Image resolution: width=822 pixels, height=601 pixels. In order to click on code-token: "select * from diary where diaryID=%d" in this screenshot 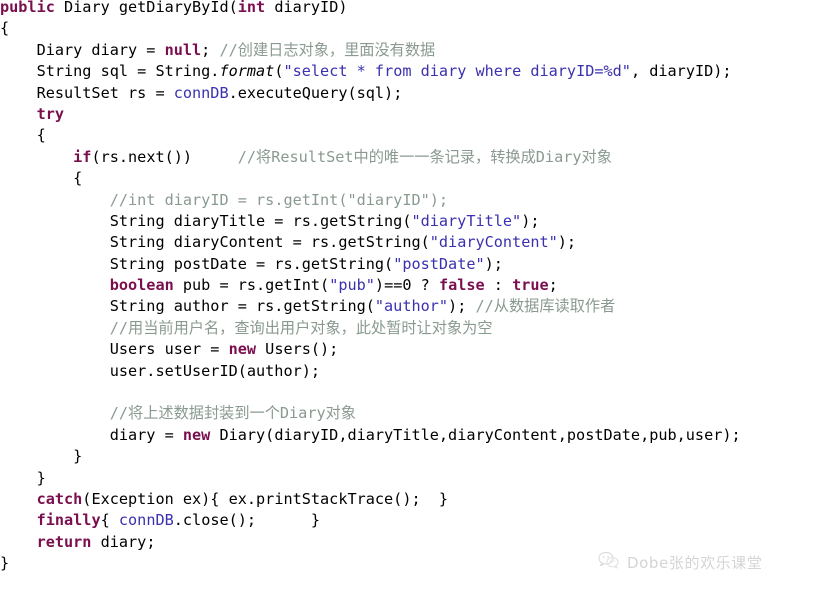, I will do `click(457, 71)`.